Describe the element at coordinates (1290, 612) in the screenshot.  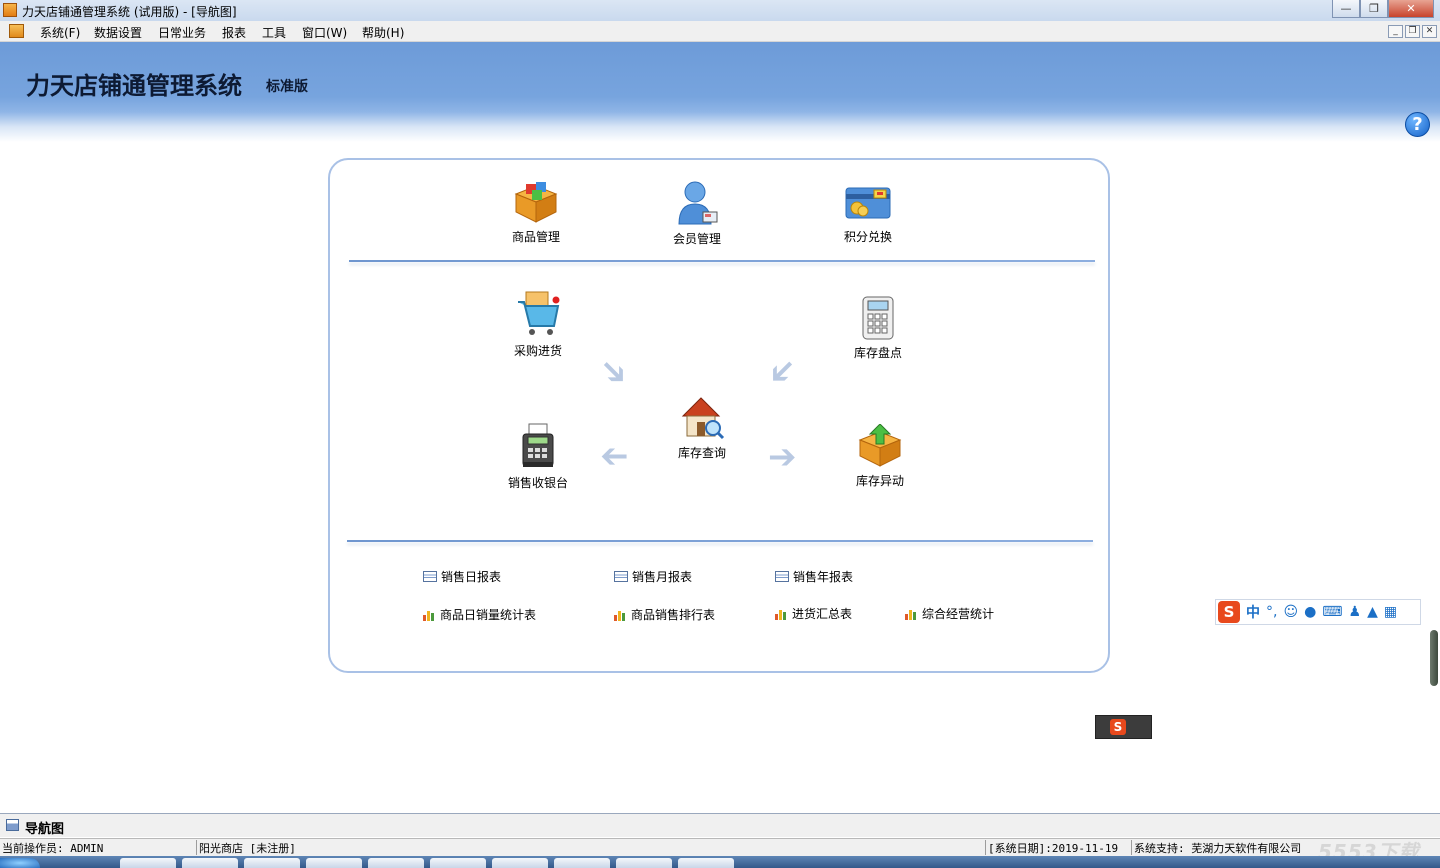
I see `emoji-icon: ☺` at that location.